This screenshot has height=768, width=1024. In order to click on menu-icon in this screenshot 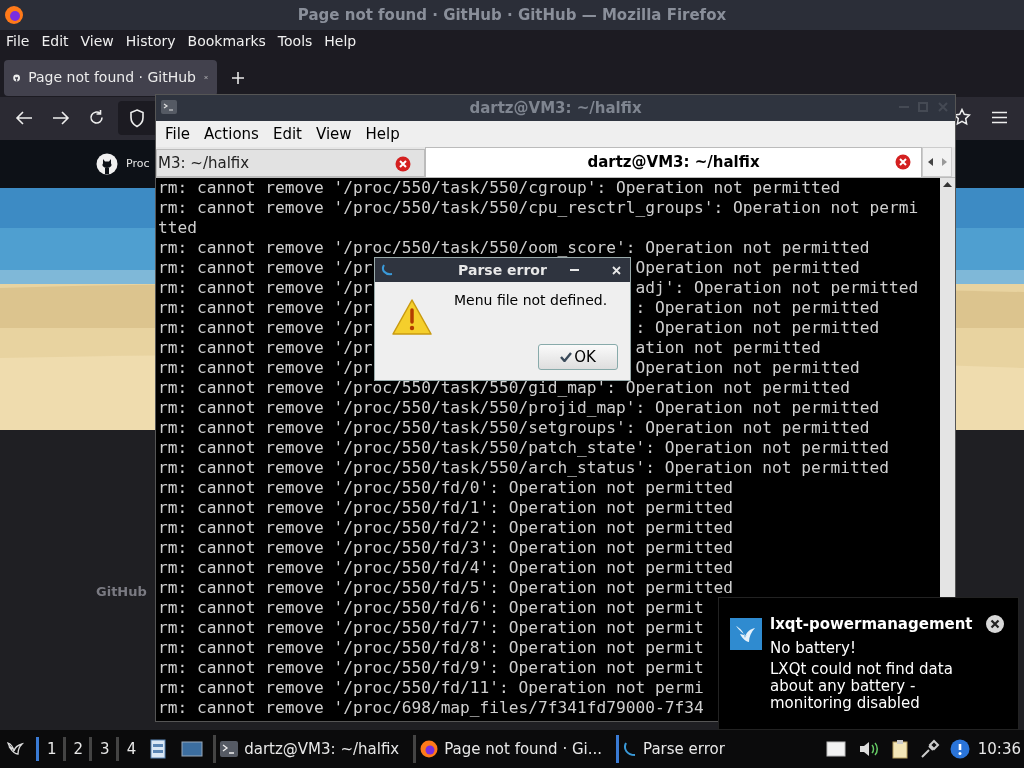, I will do `click(999, 117)`.